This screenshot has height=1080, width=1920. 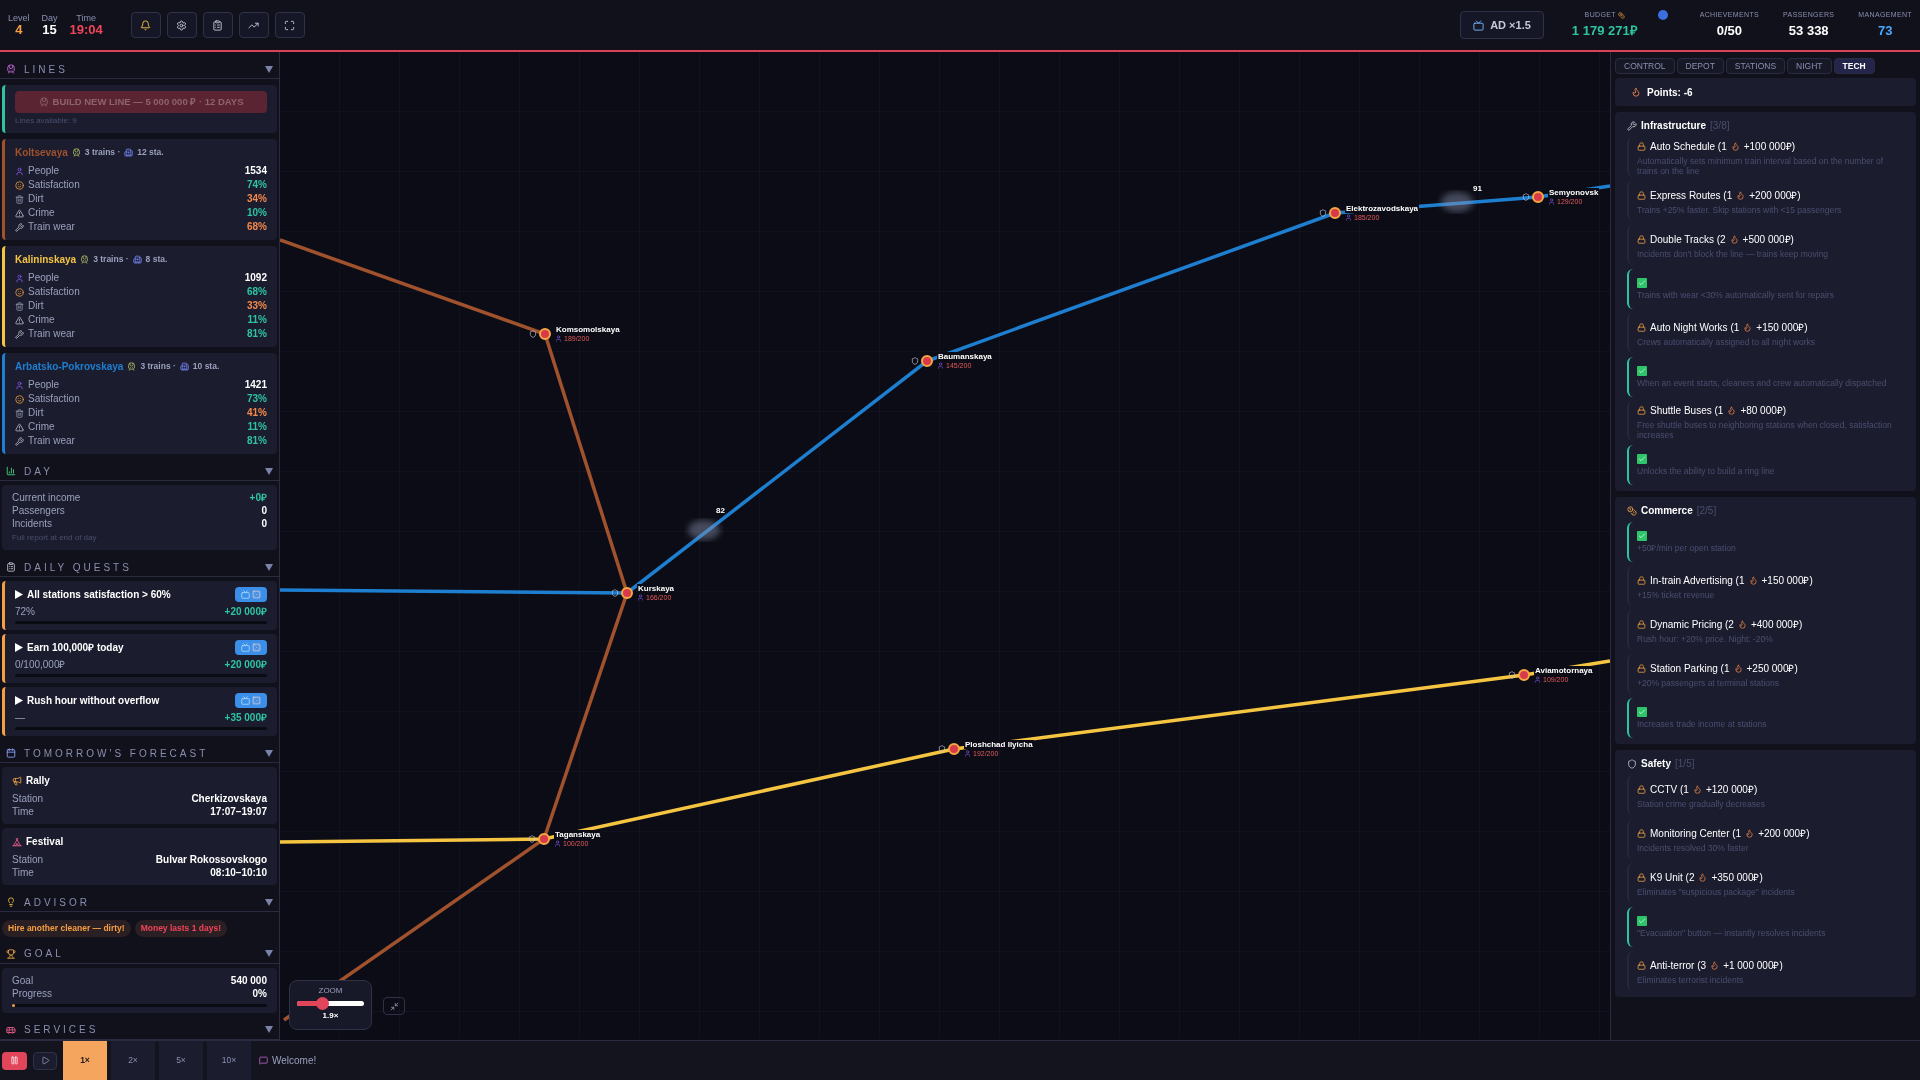 I want to click on tech-price: +200 000₽), so click(x=1784, y=833).